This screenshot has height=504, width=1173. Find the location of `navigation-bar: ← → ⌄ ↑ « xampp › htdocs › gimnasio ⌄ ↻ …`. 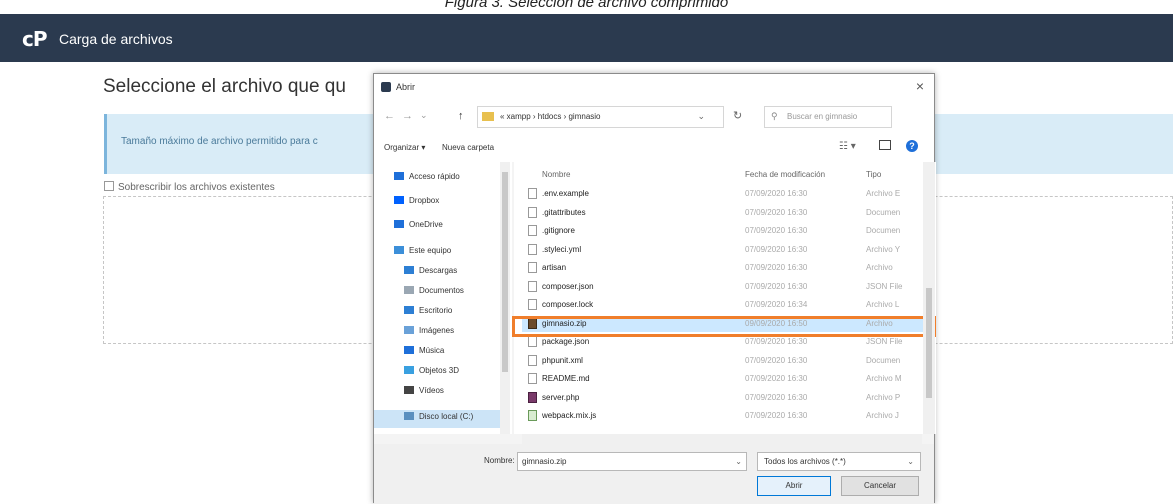

navigation-bar: ← → ⌄ ↑ « xampp › htdocs › gimnasio ⌄ ↻ … is located at coordinates (654, 117).